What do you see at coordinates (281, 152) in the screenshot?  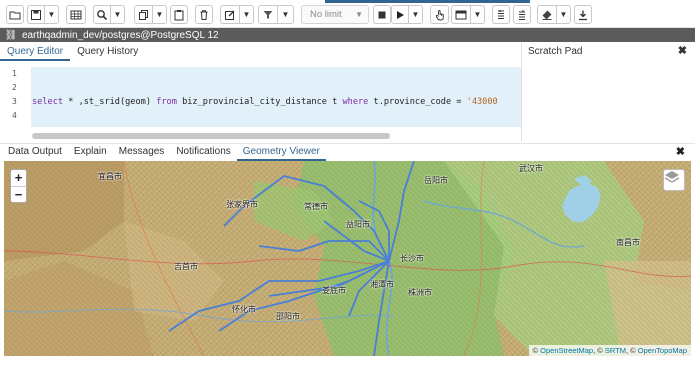 I see `tab-geometry-viewer: Geometry Viewer` at bounding box center [281, 152].